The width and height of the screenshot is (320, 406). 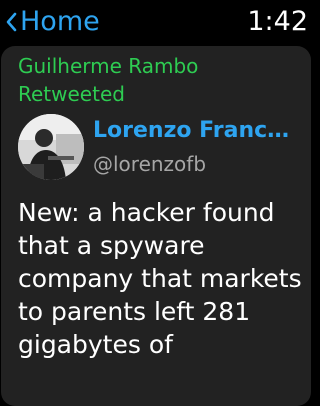 What do you see at coordinates (195, 131) in the screenshot?
I see `author-name: Lorenzo Franceschi-Bicchierai` at bounding box center [195, 131].